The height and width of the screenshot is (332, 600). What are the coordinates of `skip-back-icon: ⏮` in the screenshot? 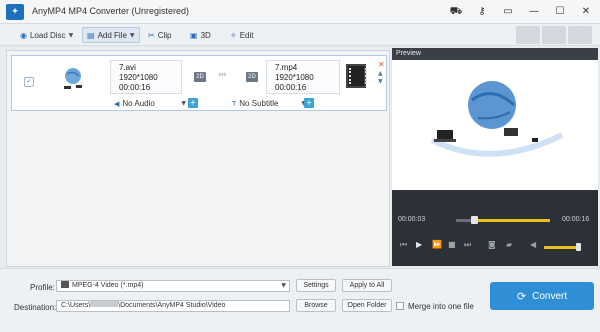 It's located at (403, 245).